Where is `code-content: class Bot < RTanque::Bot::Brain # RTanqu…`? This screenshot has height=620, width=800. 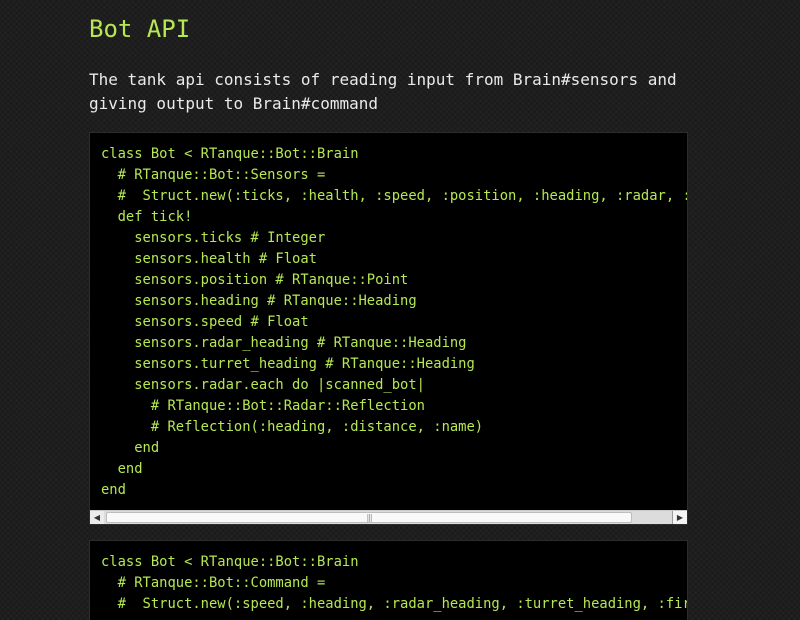
code-content: class Bot < RTanque::Bot::Brain # RTanqu… is located at coordinates (388, 578).